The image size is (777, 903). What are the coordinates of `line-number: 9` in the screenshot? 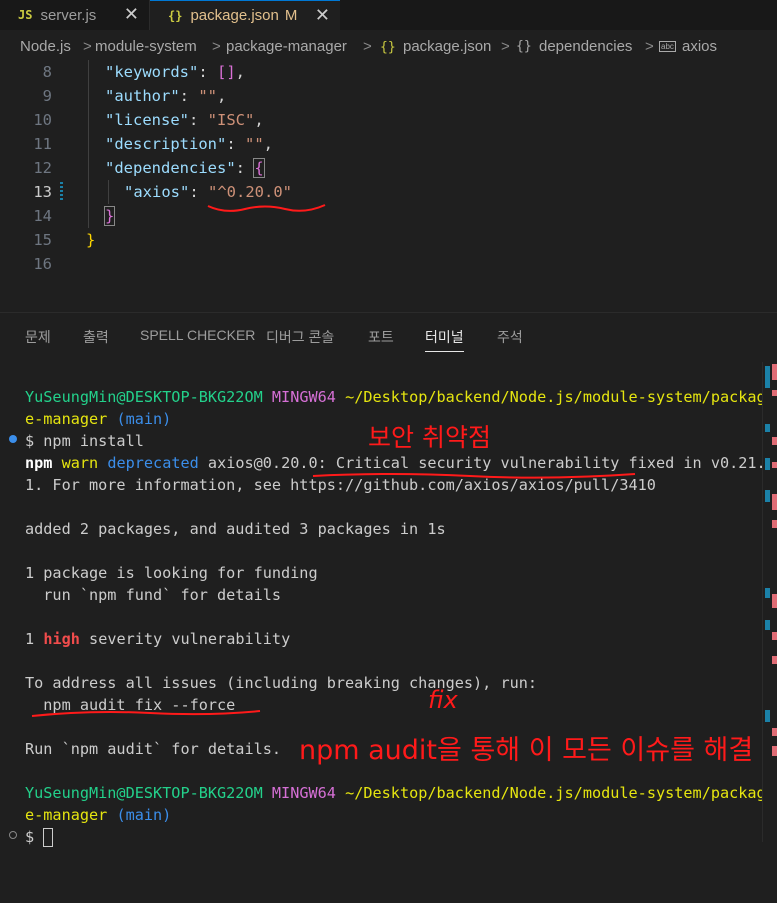 It's located at (47, 96).